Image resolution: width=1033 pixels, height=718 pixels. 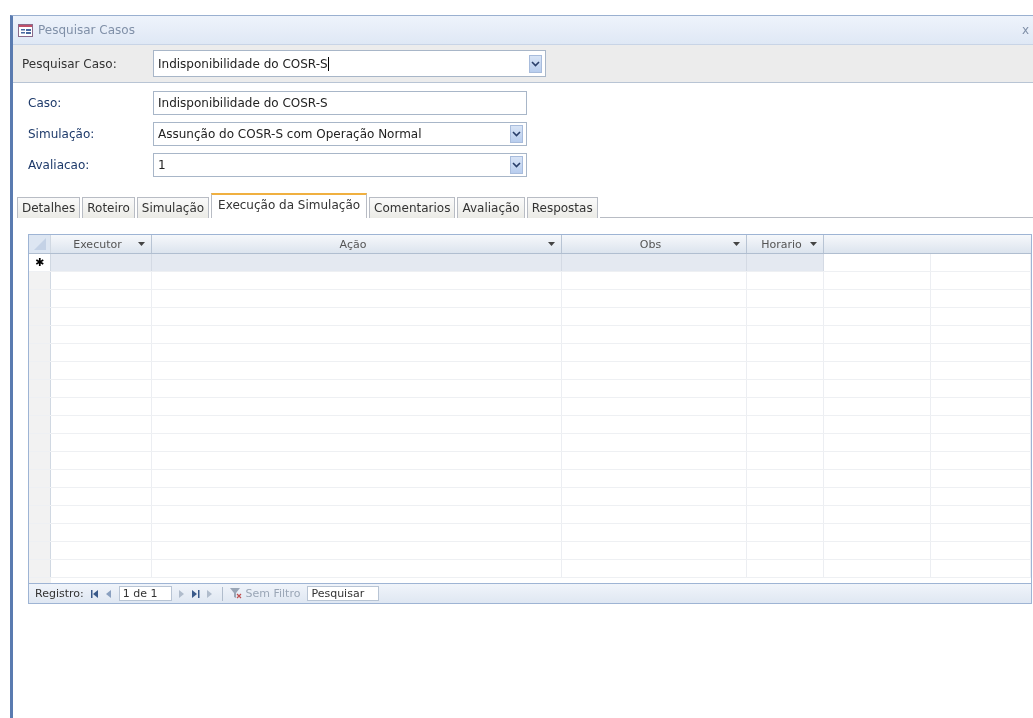 What do you see at coordinates (173, 207) in the screenshot?
I see `tab: Simulação` at bounding box center [173, 207].